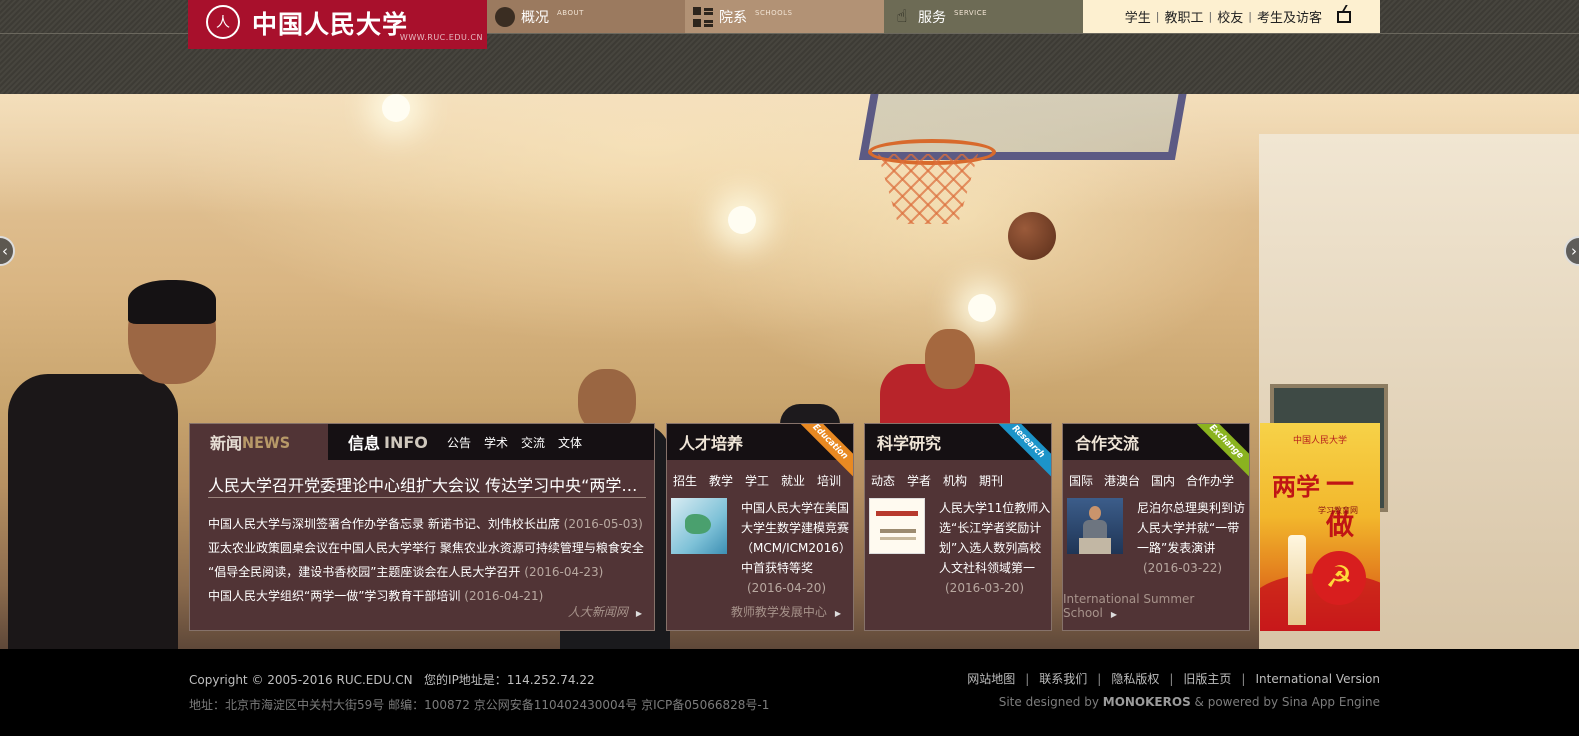 This screenshot has width=1579, height=736. Describe the element at coordinates (1107, 442) in the screenshot. I see `panel-title: 合作交流` at that location.